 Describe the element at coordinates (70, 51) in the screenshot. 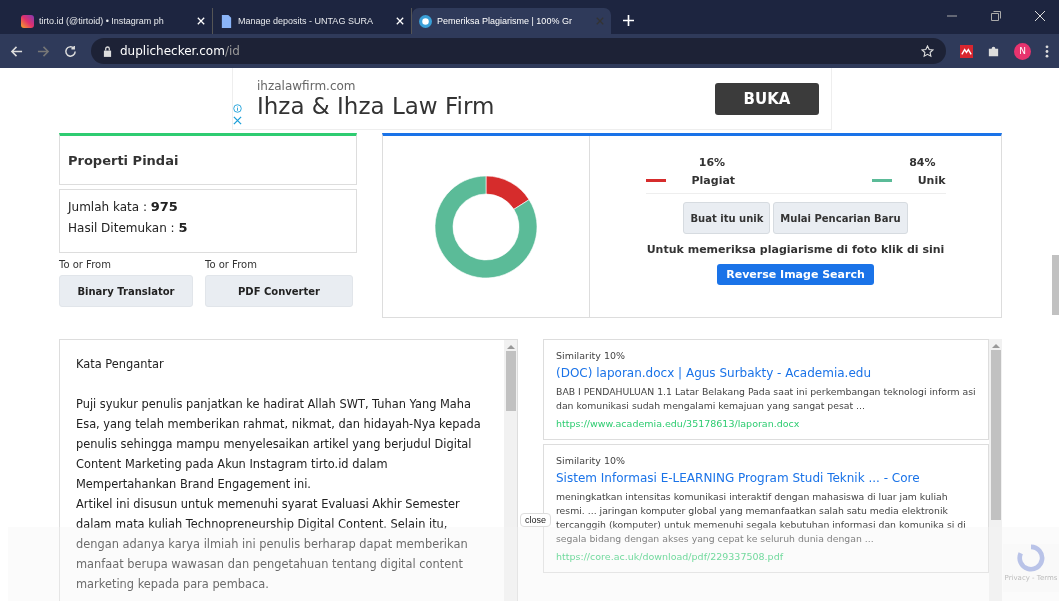

I see `reload-icon` at that location.